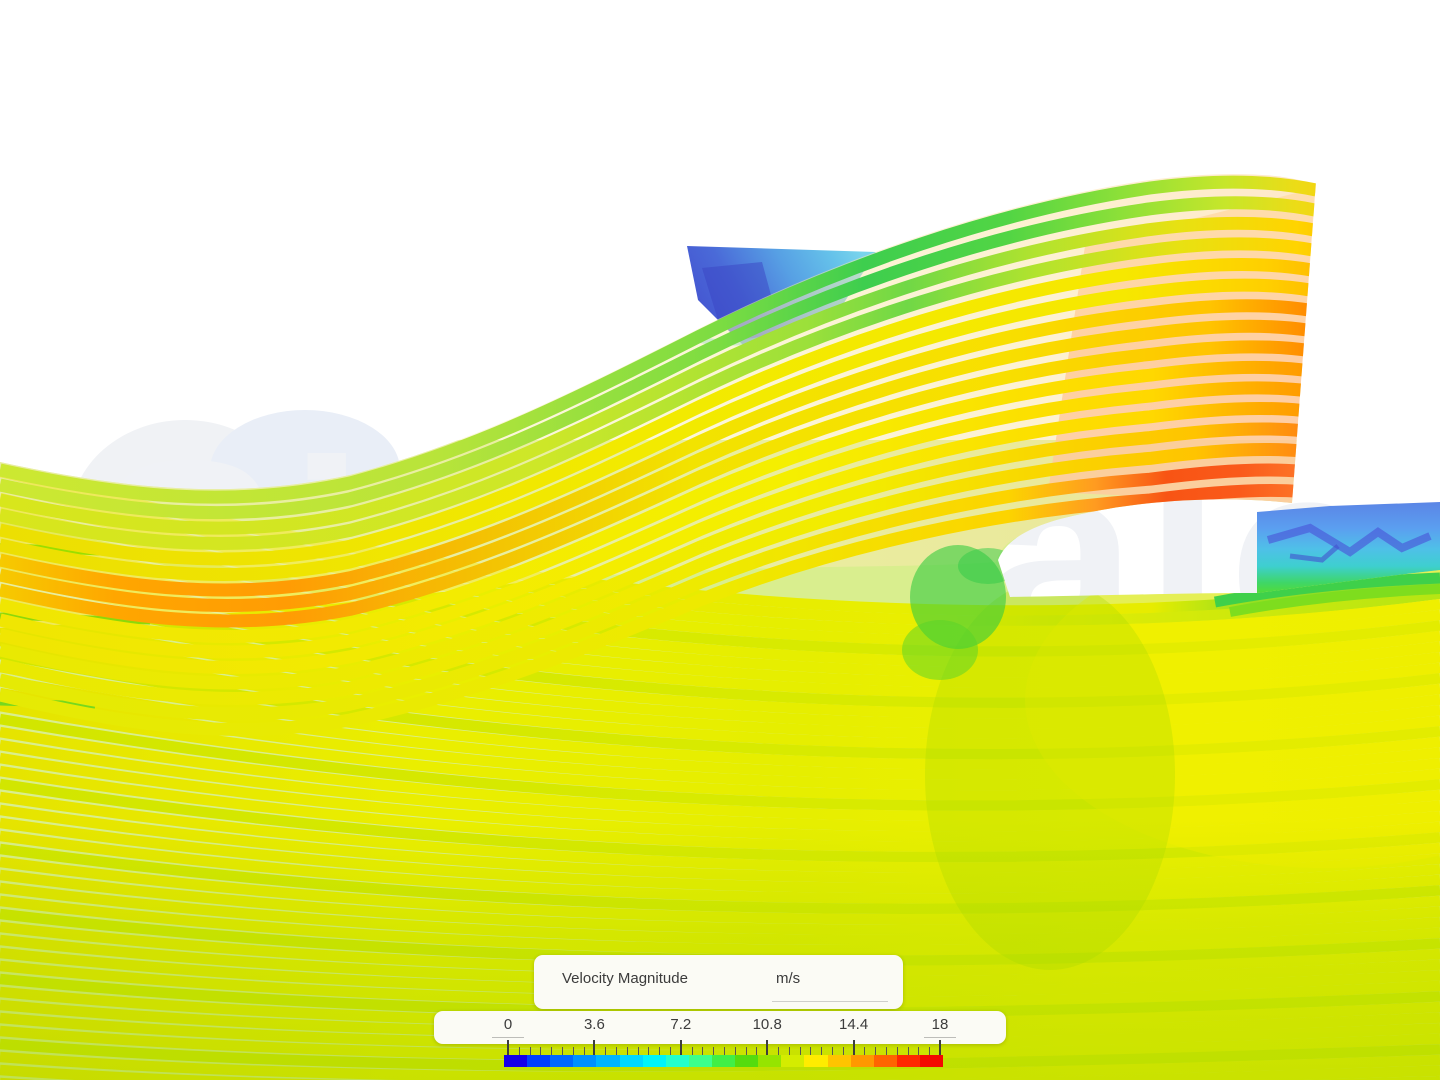  I want to click on legend-title-box: Velocity Magnitude m/s, so click(718, 982).